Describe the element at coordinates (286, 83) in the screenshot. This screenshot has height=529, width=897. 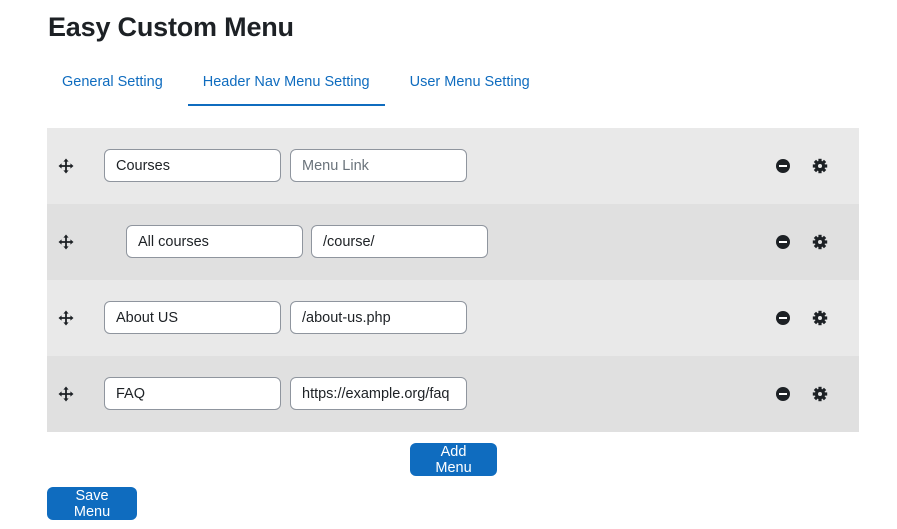
I see `tab-header-nav-menu-setting: Header Nav Menu Setting` at that location.